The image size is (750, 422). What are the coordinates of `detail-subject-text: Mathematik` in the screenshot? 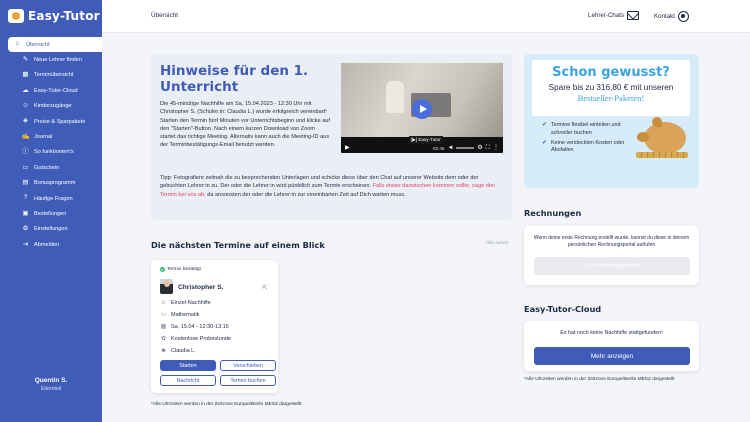 It's located at (185, 315).